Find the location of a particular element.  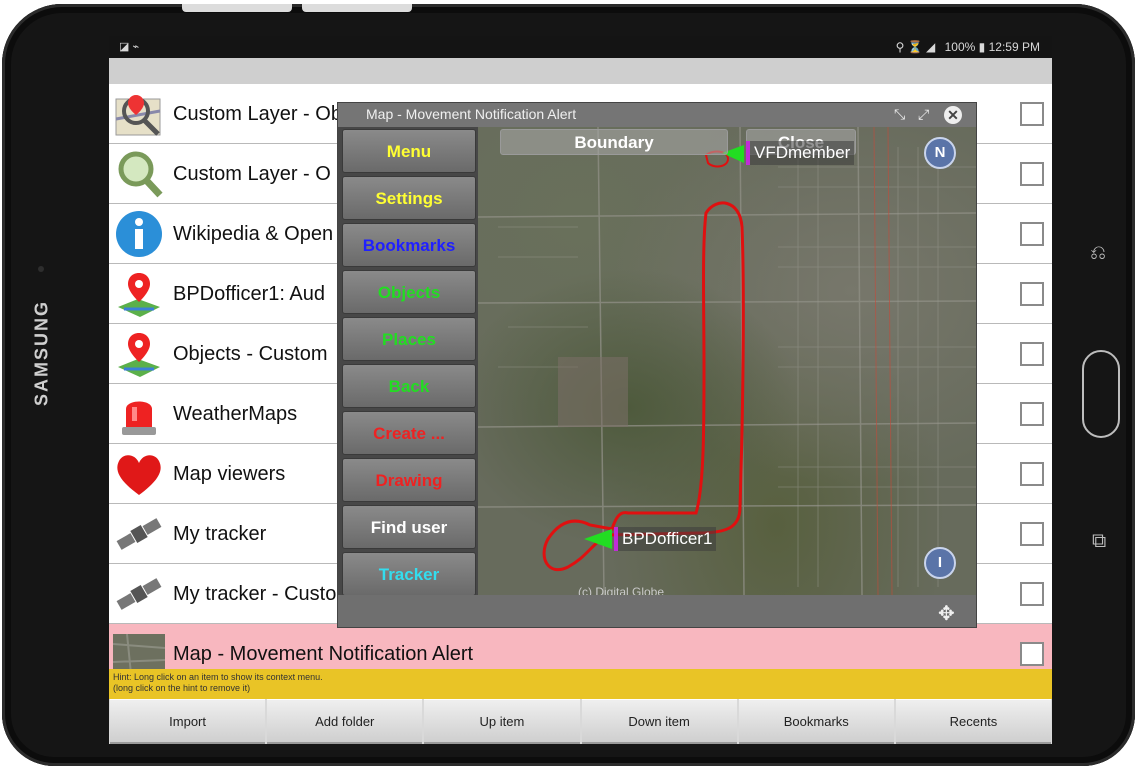

recent-apps-key-icon: ⧉ is located at coordinates (1099, 541).